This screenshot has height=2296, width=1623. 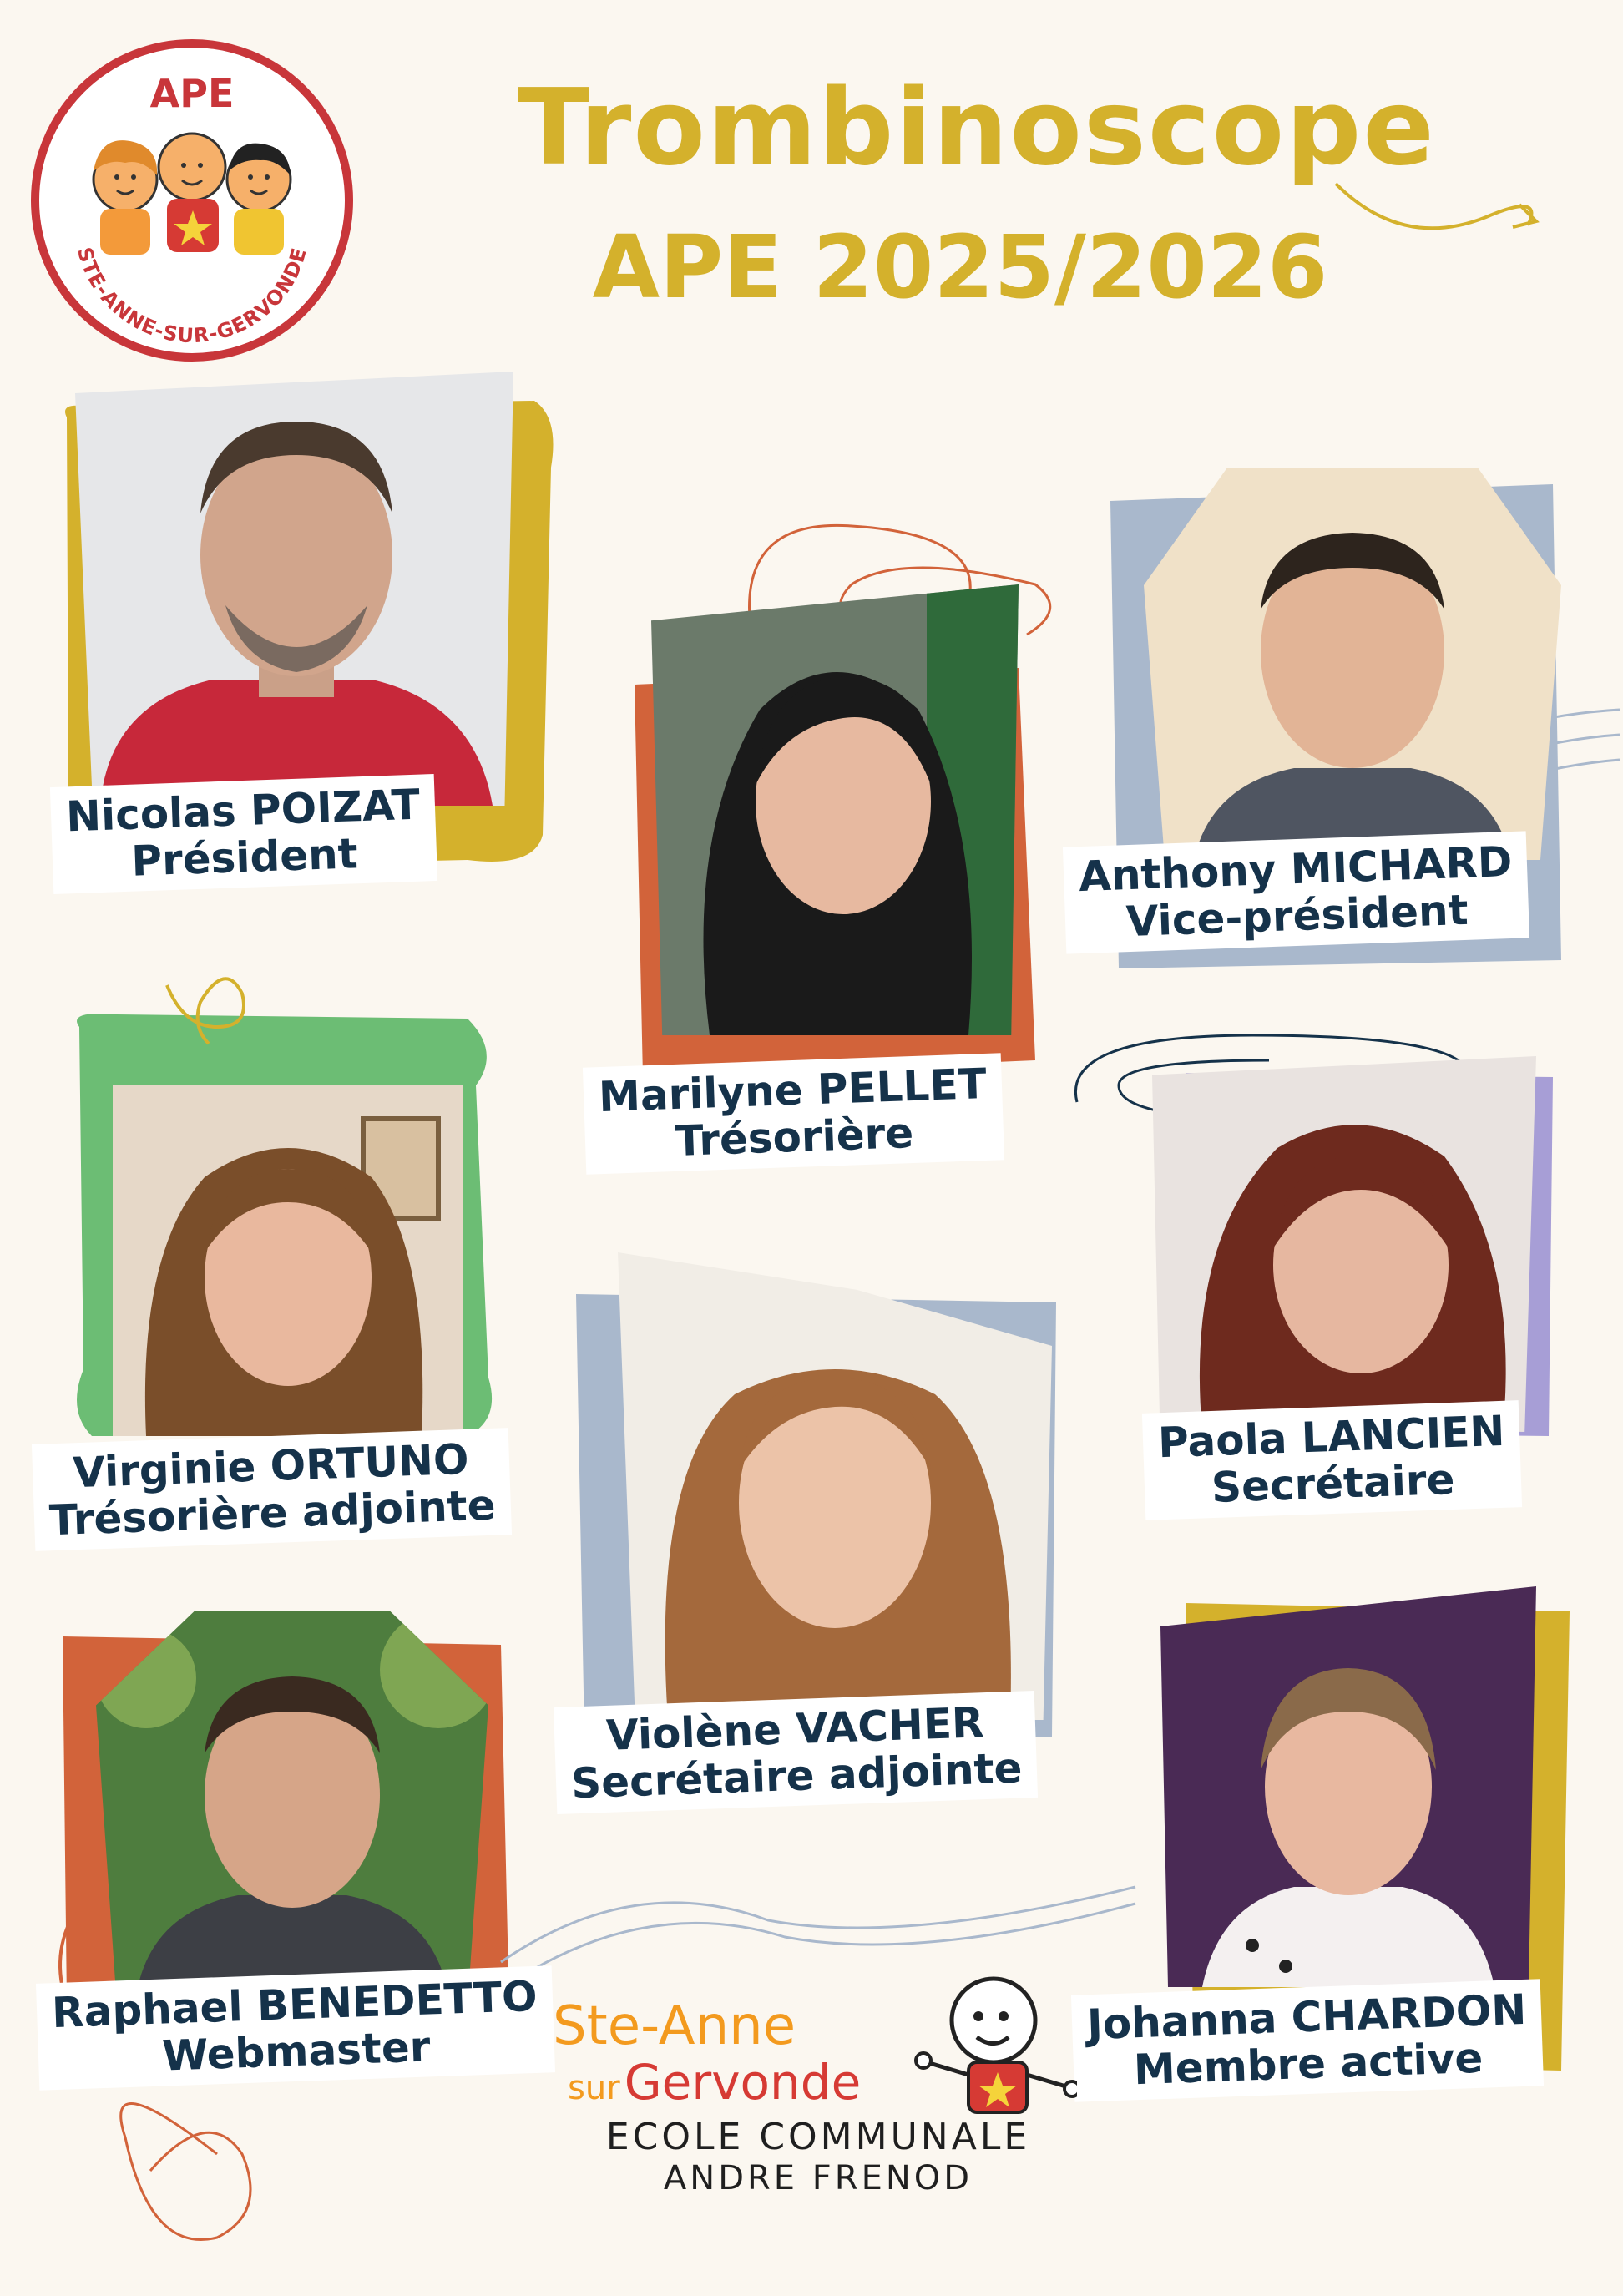 I want to click on page-title: Trombinoscope, so click(x=977, y=128).